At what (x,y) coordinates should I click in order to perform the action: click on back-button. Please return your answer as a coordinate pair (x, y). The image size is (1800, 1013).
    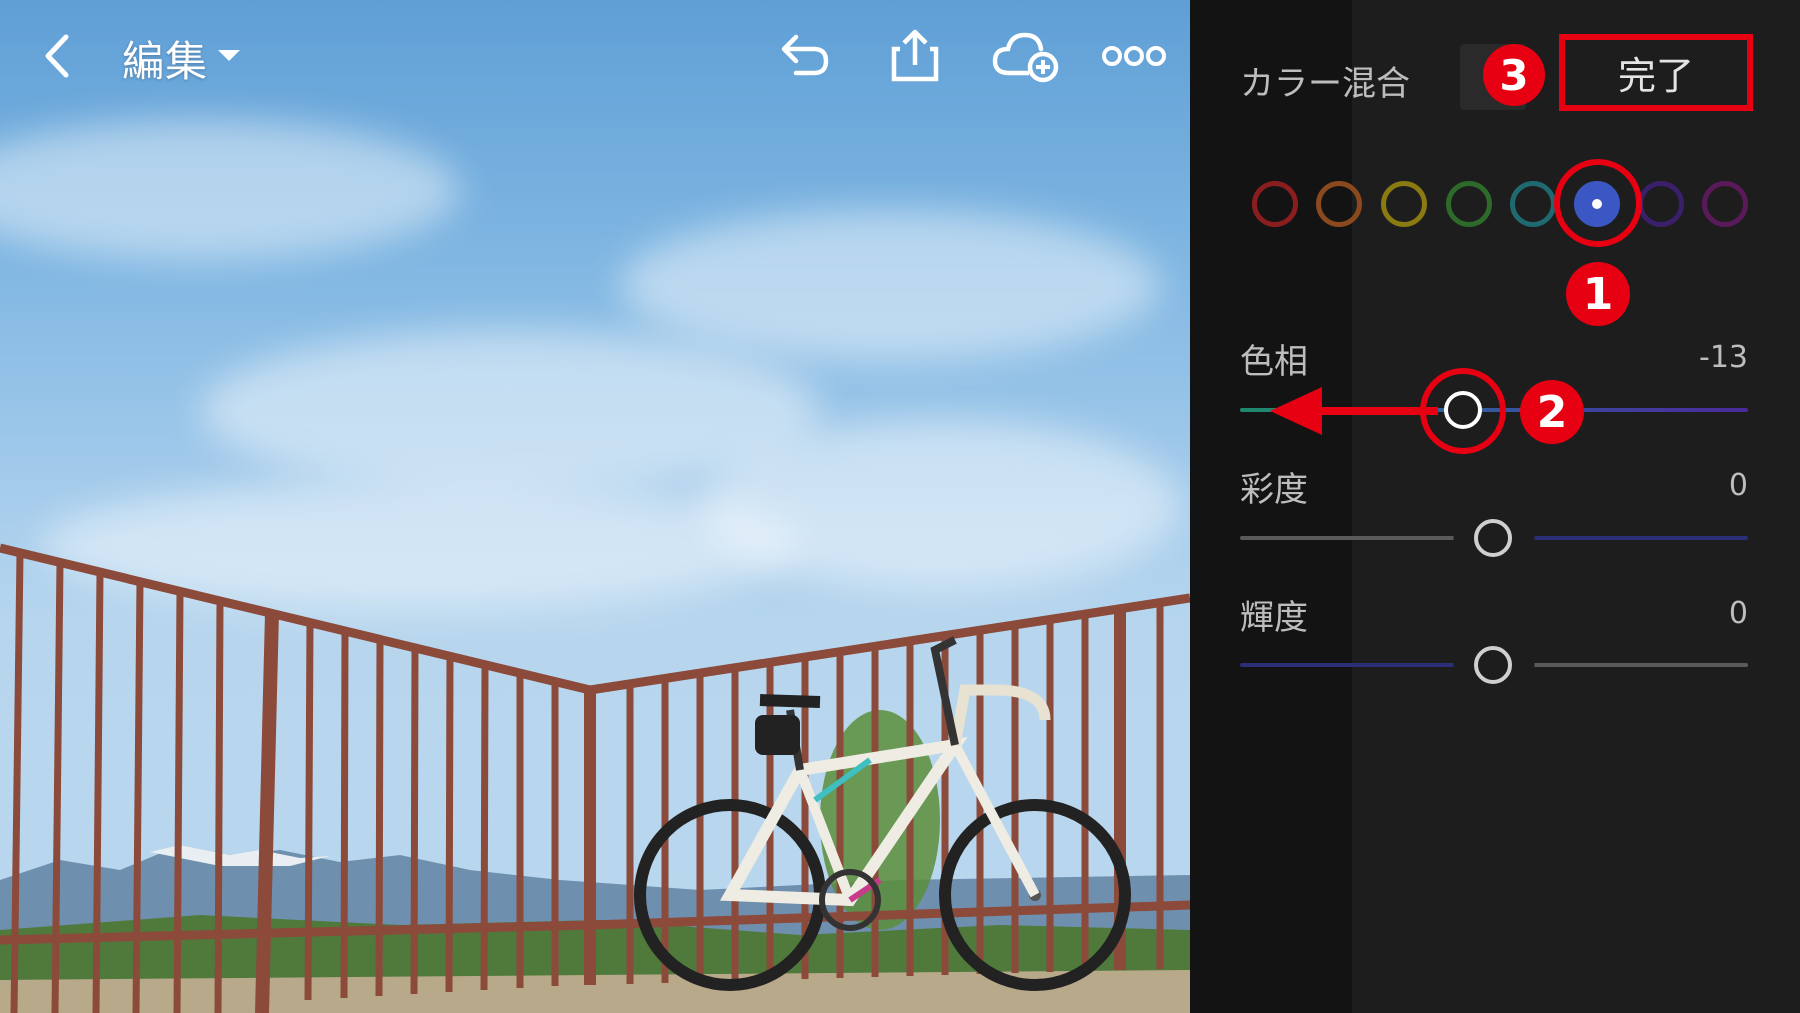
    Looking at the image, I should click on (58, 56).